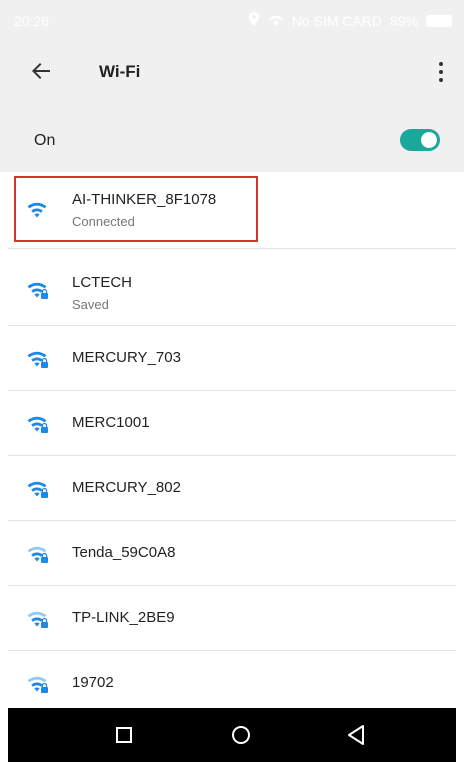 The image size is (464, 762). What do you see at coordinates (420, 140) in the screenshot?
I see `wifi-toggle-switch` at bounding box center [420, 140].